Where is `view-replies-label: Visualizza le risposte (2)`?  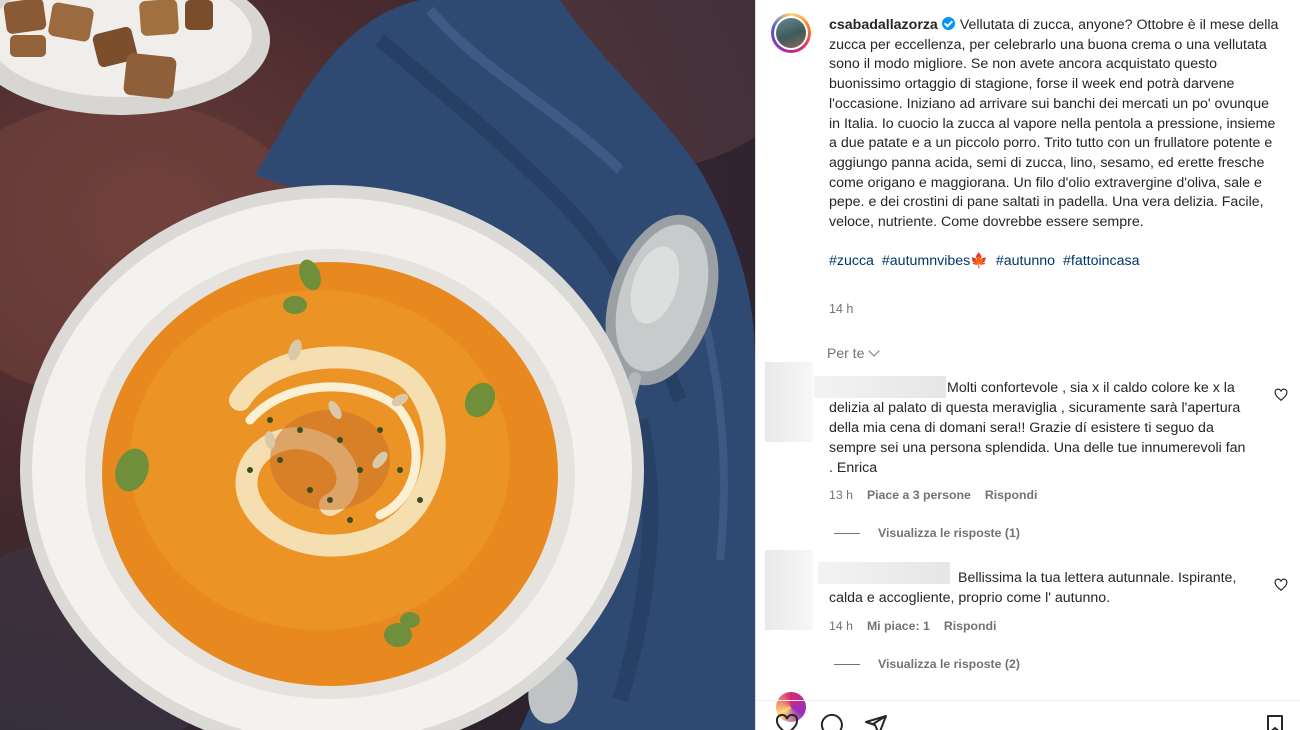 view-replies-label: Visualizza le risposte (2) is located at coordinates (949, 664).